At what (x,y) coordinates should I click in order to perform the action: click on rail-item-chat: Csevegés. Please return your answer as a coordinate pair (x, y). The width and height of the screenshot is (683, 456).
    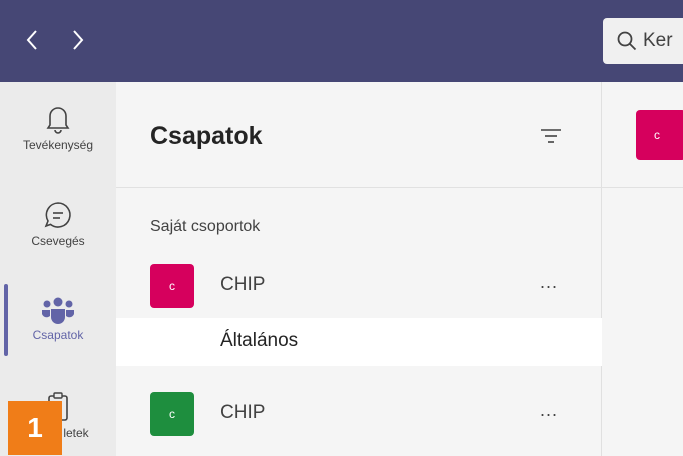
    Looking at the image, I should click on (58, 224).